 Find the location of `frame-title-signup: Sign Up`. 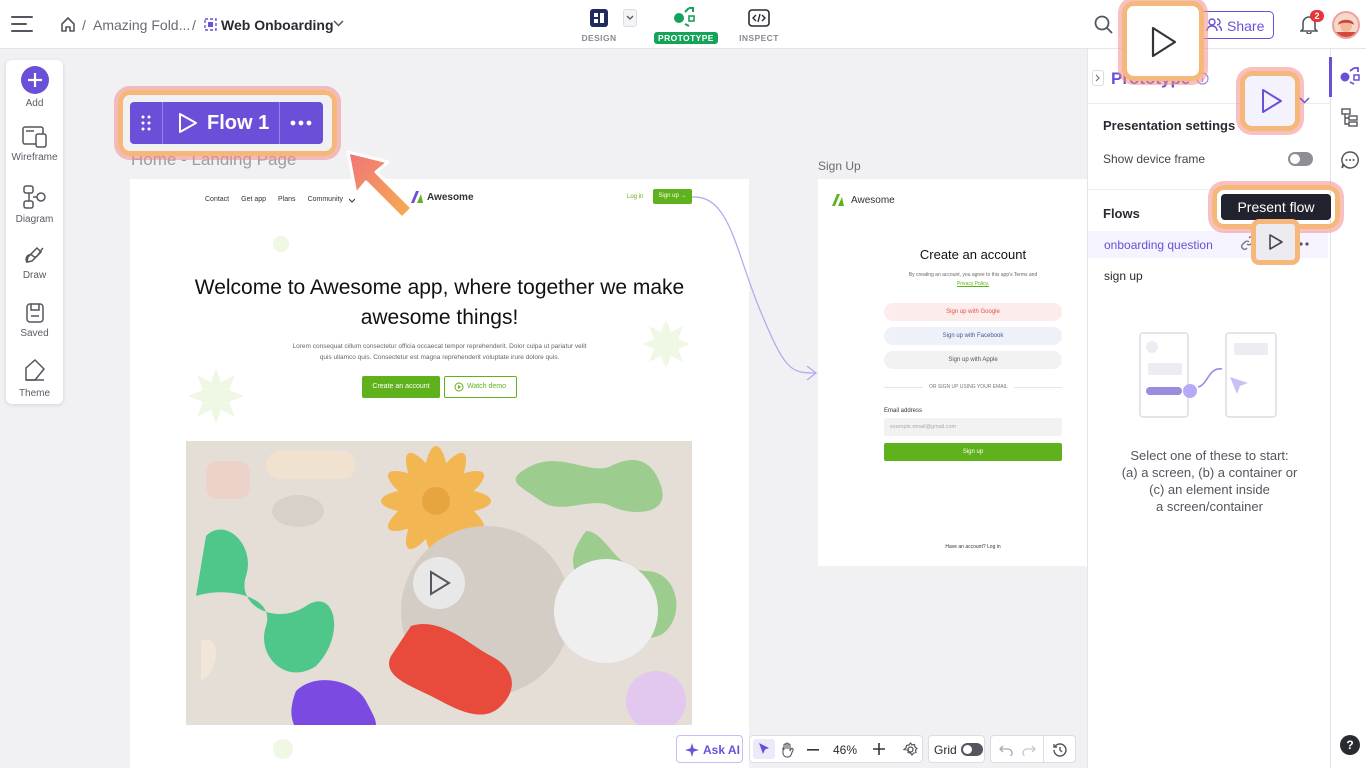

frame-title-signup: Sign Up is located at coordinates (839, 166).